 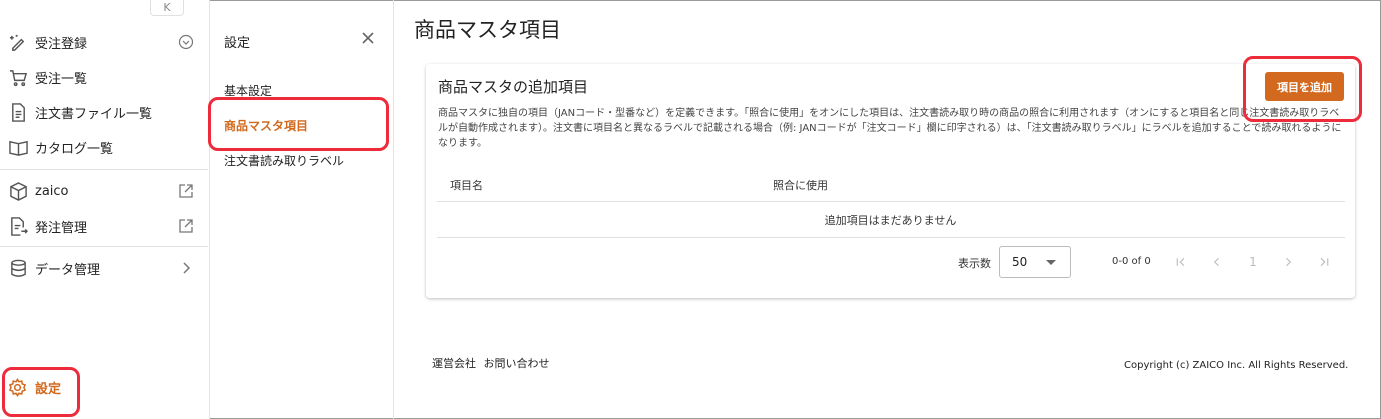 I want to click on sidebar-item-catalog-list: カタログ一覧, so click(x=104, y=147).